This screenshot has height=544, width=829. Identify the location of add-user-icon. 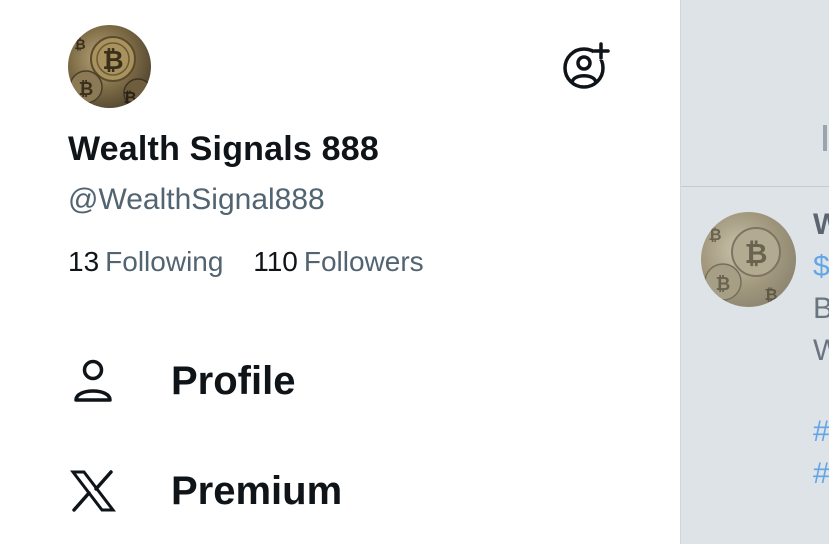
(586, 65).